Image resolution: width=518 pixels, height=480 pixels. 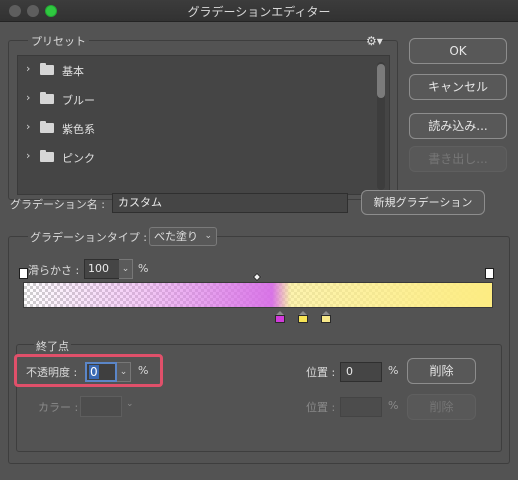 I want to click on preset-folder-blue: › ブルー, so click(x=193, y=99).